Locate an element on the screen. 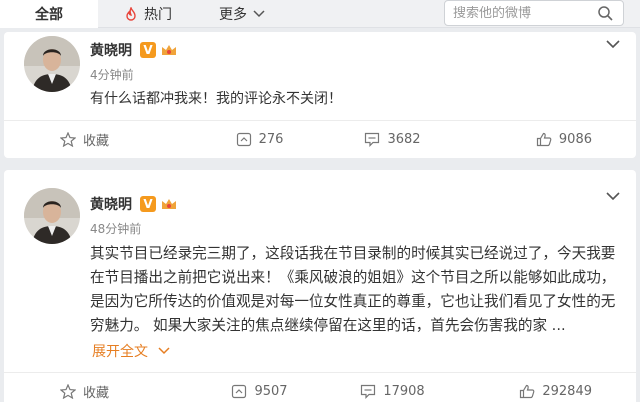 The height and width of the screenshot is (402, 640). search-icon is located at coordinates (605, 15).